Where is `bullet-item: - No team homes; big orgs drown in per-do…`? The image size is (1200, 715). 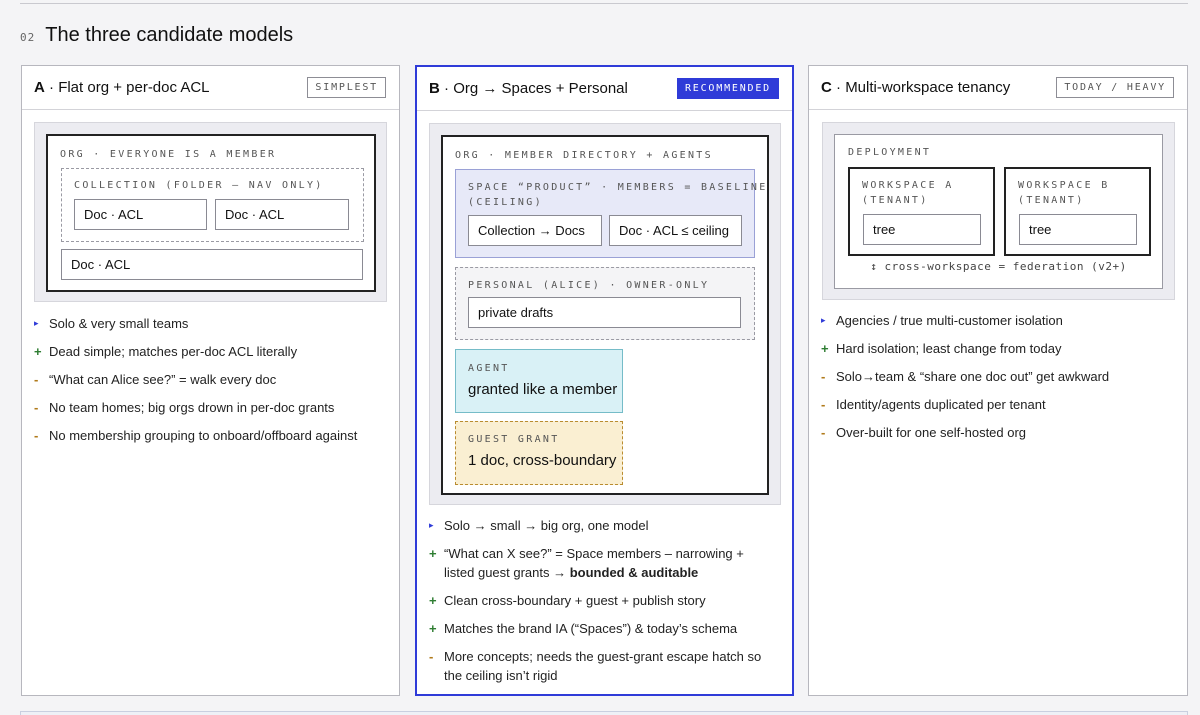
bullet-item: - No team homes; big orgs drown in per-do… is located at coordinates (184, 407).